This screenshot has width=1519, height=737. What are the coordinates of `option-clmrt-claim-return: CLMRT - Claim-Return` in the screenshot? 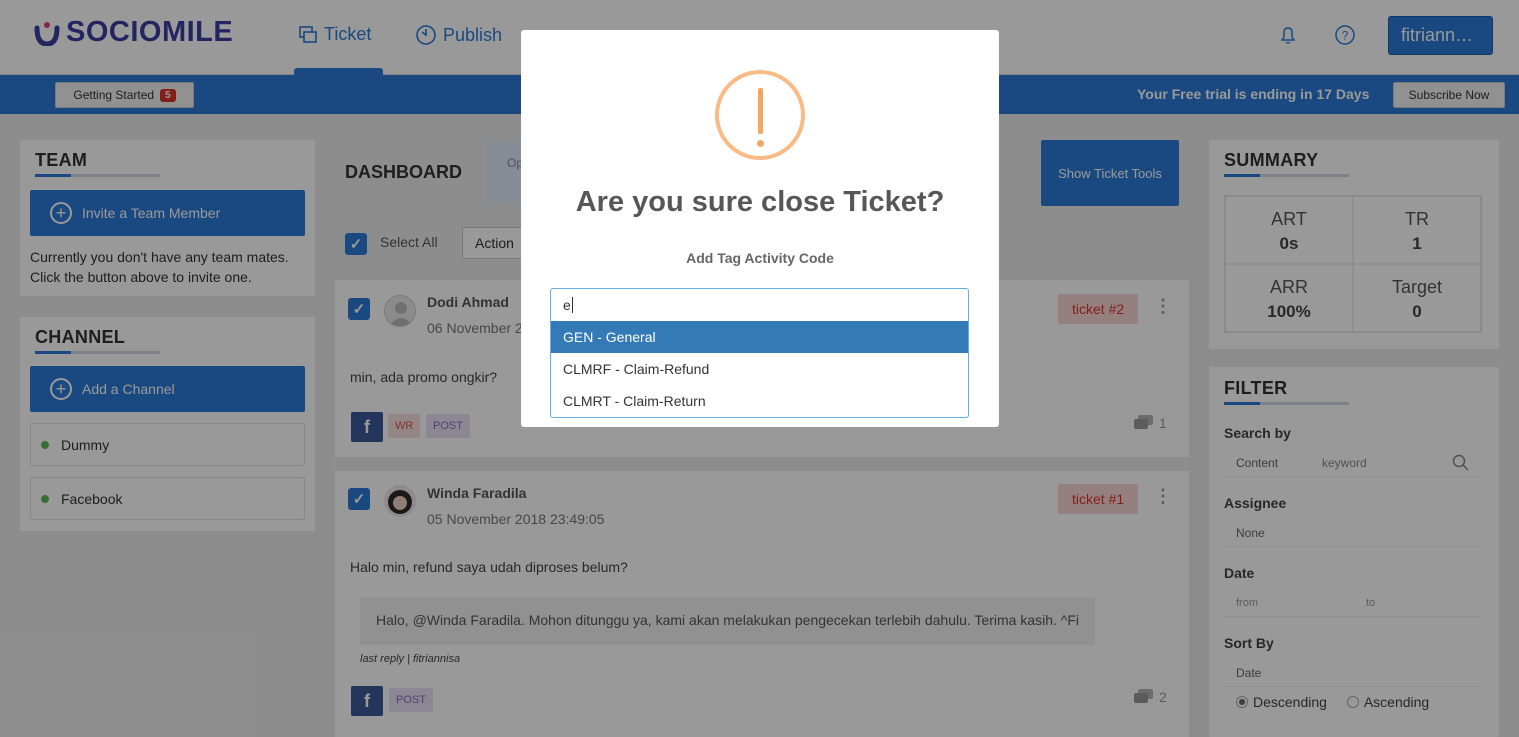 It's located at (759, 401).